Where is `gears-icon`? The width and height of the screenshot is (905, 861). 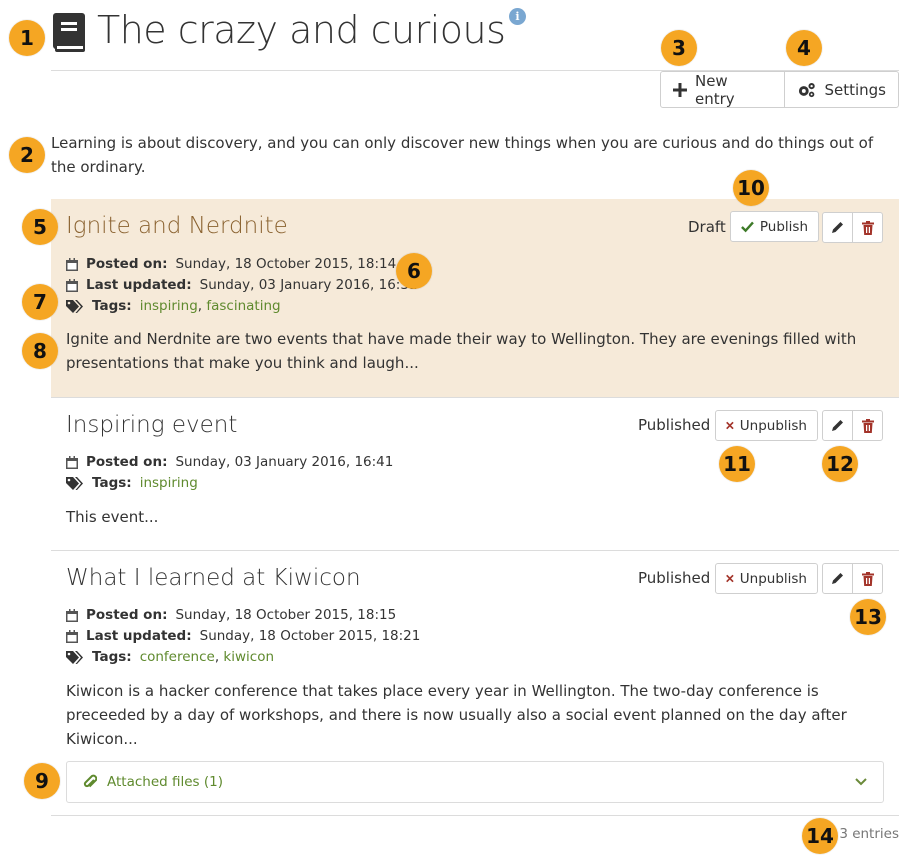 gears-icon is located at coordinates (806, 89).